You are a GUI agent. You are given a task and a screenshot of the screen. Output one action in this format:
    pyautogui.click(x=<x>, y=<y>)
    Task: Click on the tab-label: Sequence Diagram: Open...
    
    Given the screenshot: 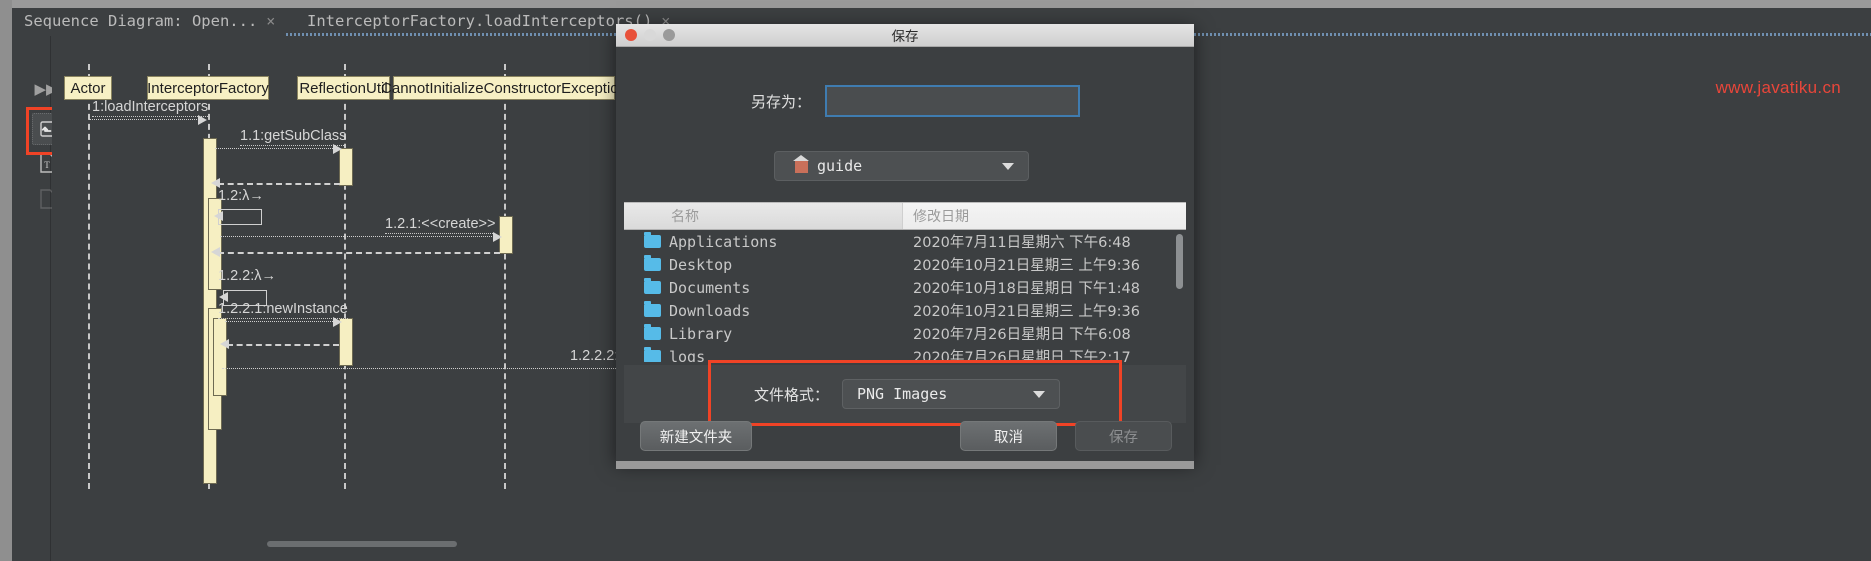 What is the action you would take?
    pyautogui.click(x=141, y=21)
    